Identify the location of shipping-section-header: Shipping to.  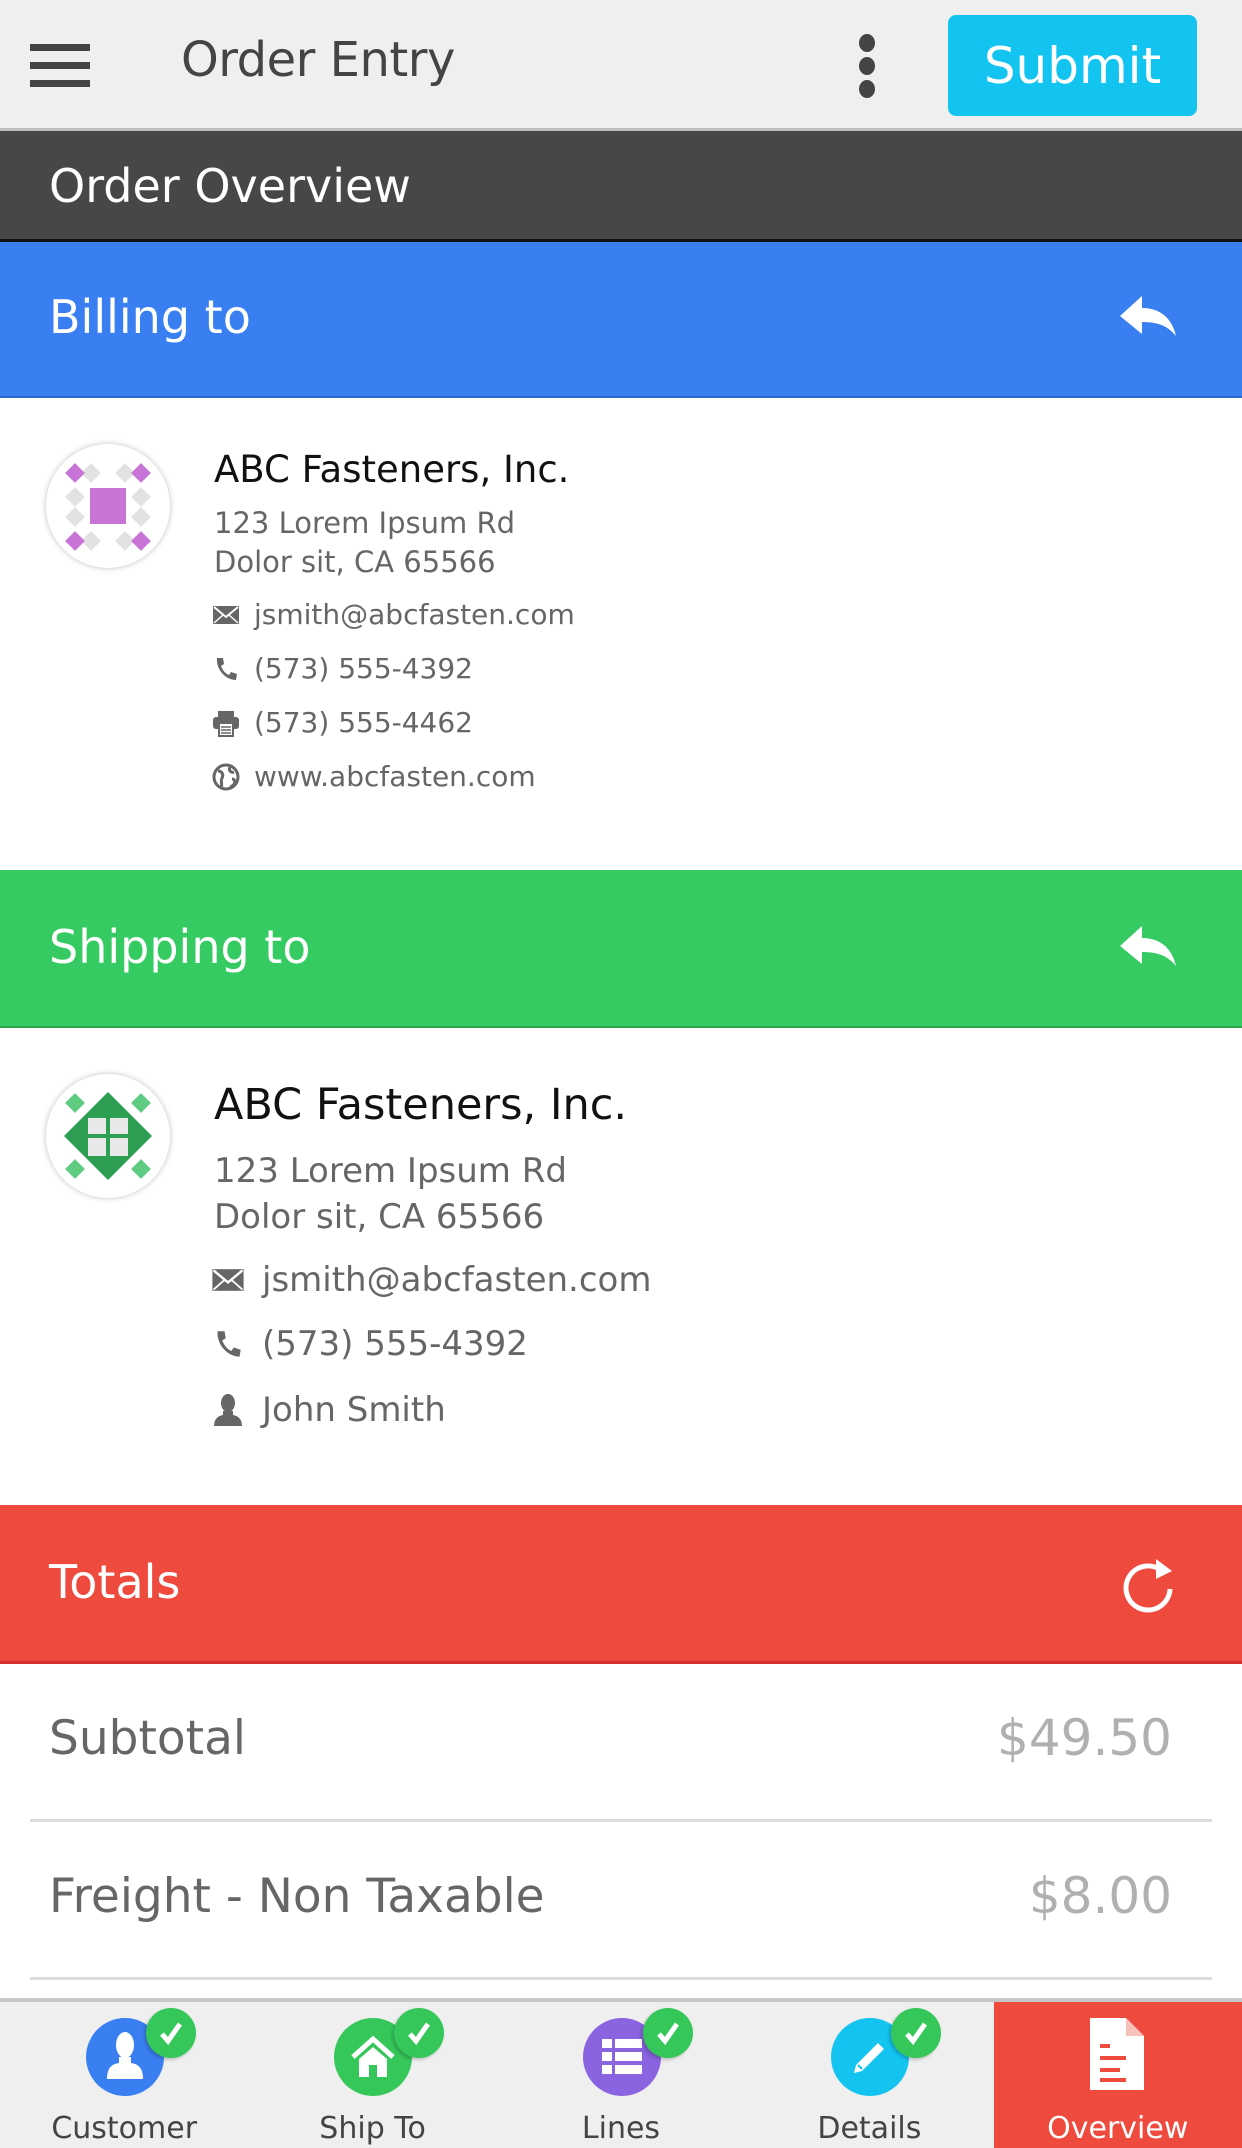
(621, 949).